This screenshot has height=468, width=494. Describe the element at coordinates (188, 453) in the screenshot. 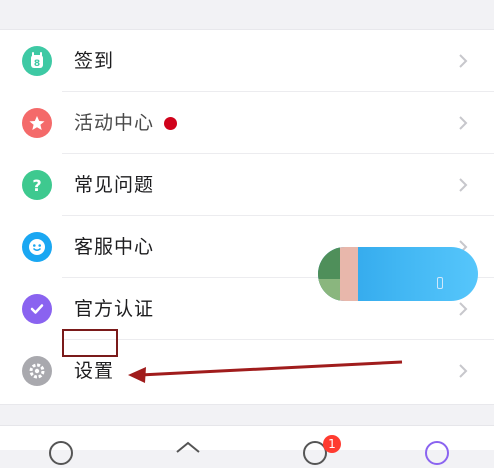

I see `tab-discover-icon` at that location.